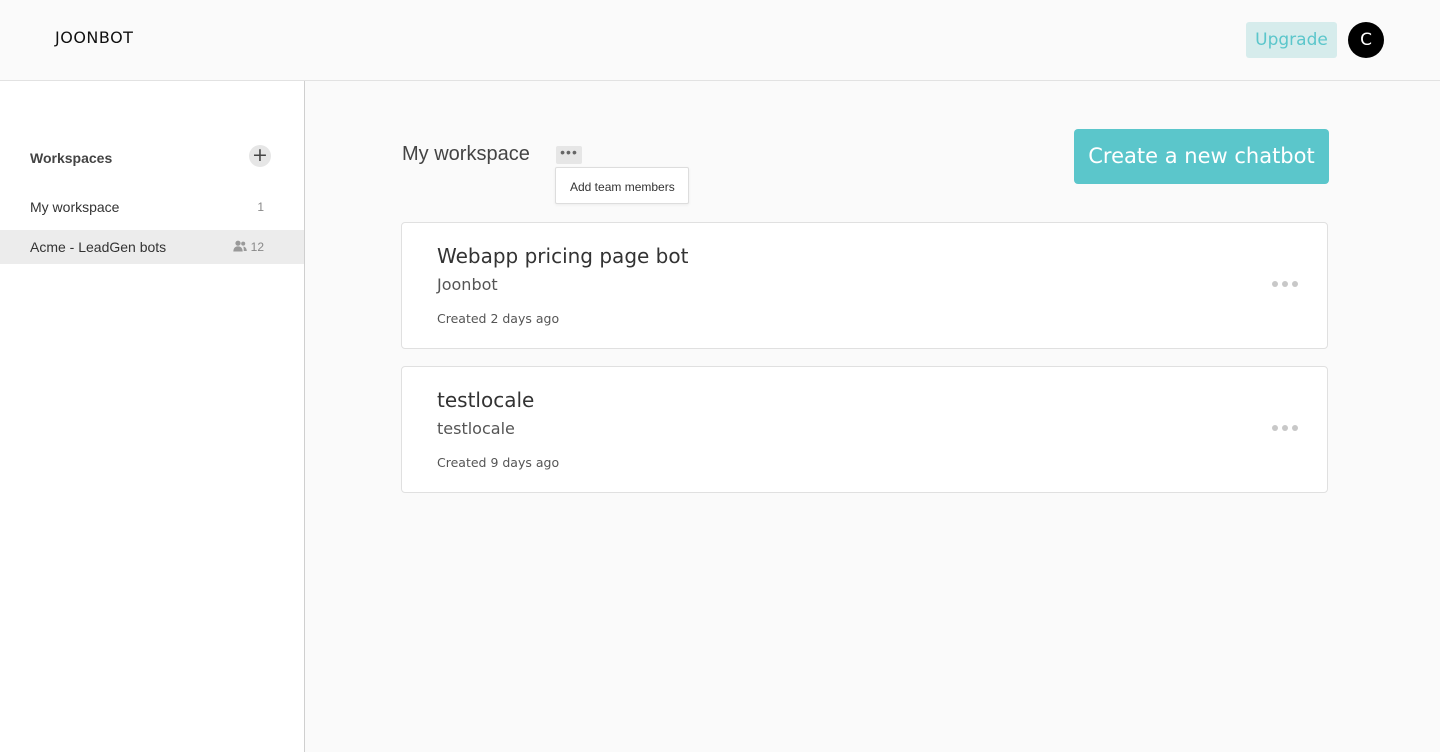 This screenshot has width=1440, height=752. Describe the element at coordinates (486, 400) in the screenshot. I see `bot-name: testlocale` at that location.